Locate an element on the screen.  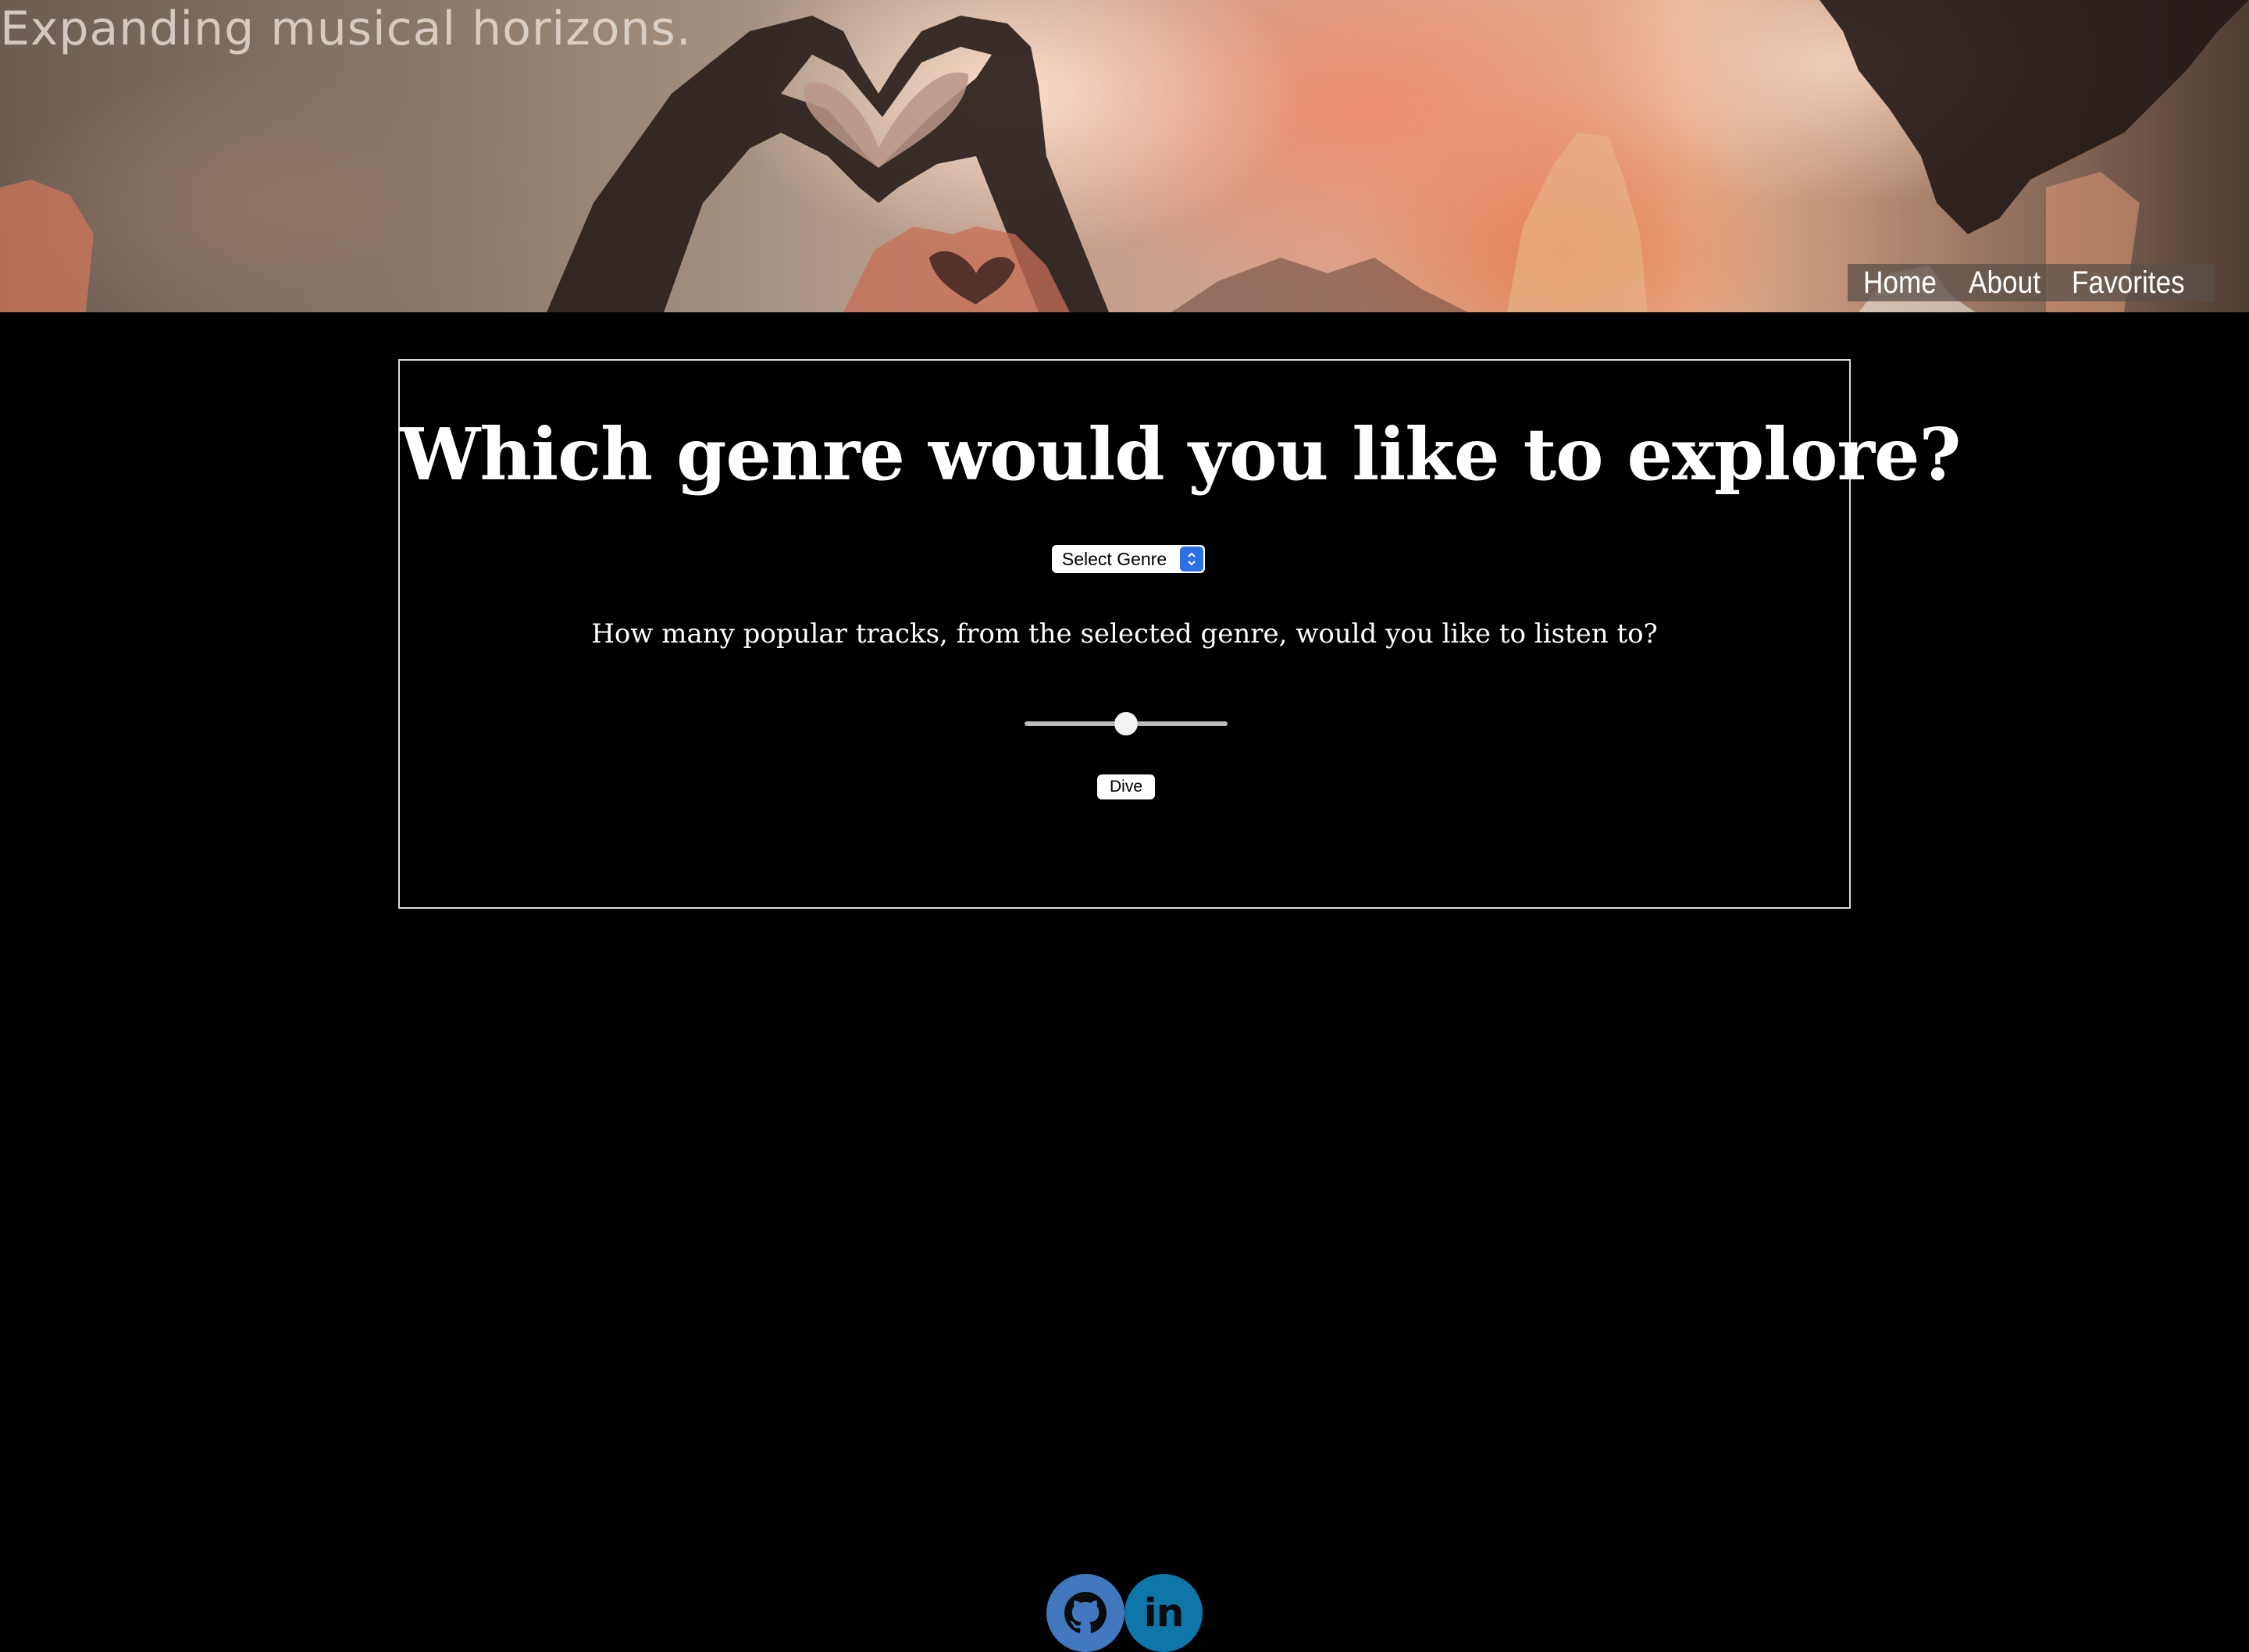
nav-about: About is located at coordinates (2004, 282).